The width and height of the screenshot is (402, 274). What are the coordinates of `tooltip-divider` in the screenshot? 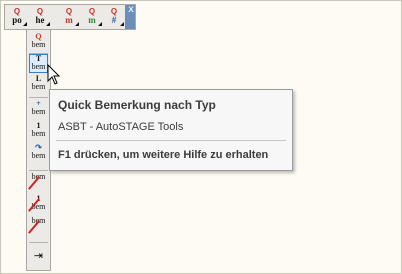 It's located at (171, 140).